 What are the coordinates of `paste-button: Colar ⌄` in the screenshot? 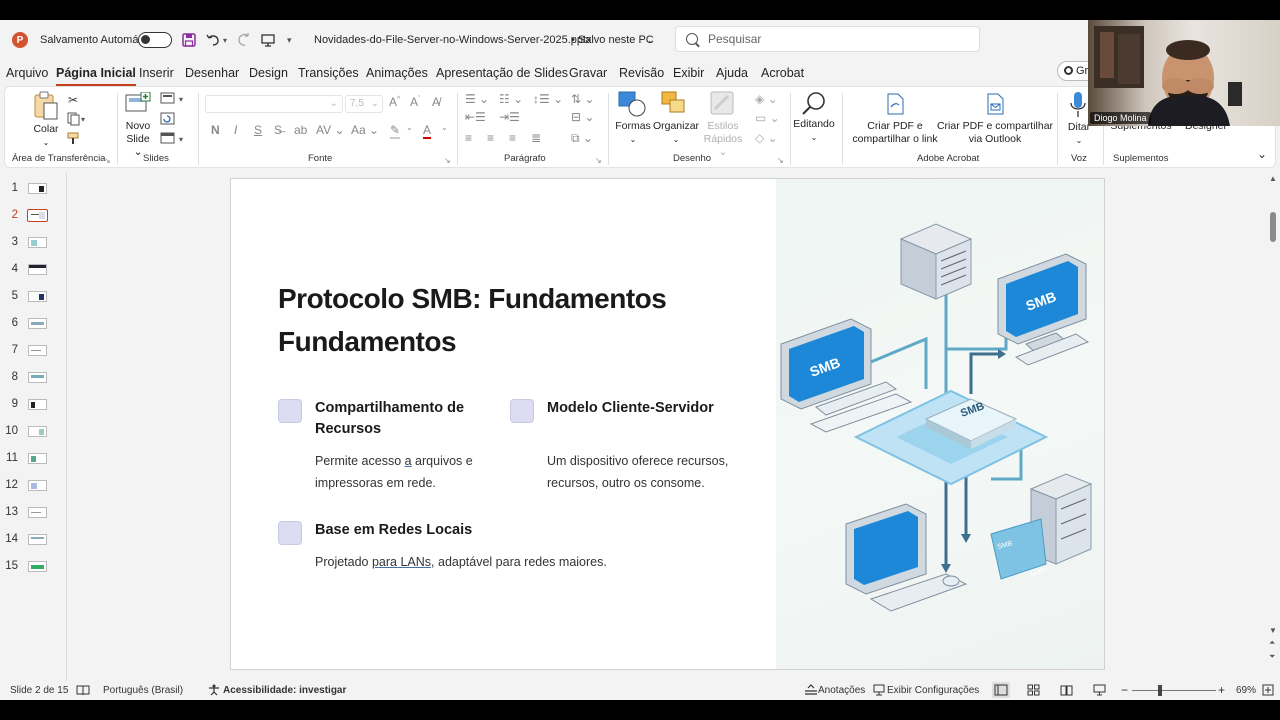 It's located at (46, 136).